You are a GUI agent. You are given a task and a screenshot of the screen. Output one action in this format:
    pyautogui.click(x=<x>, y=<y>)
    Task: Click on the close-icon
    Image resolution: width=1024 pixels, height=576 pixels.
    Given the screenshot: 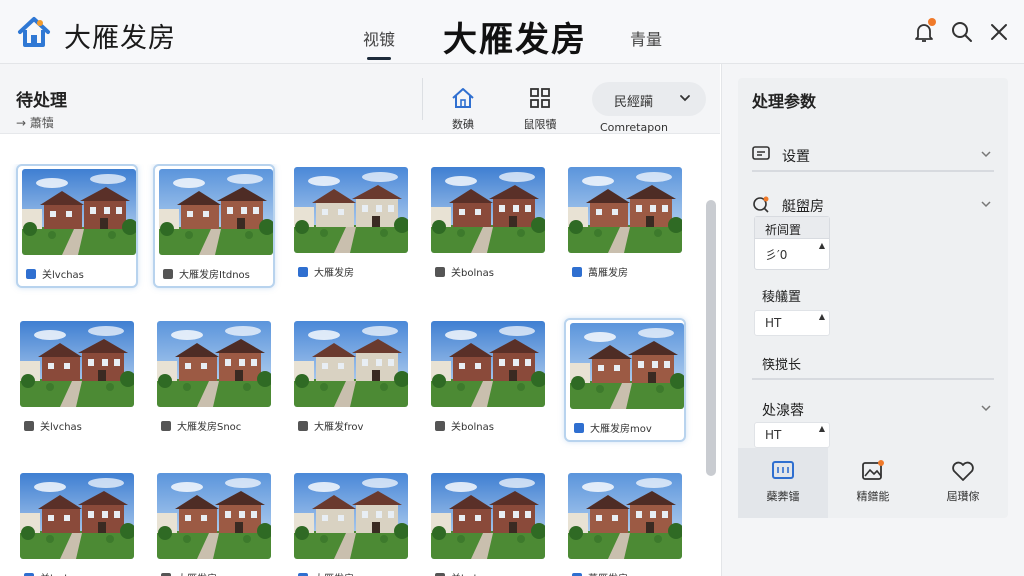 What is the action you would take?
    pyautogui.click(x=999, y=32)
    